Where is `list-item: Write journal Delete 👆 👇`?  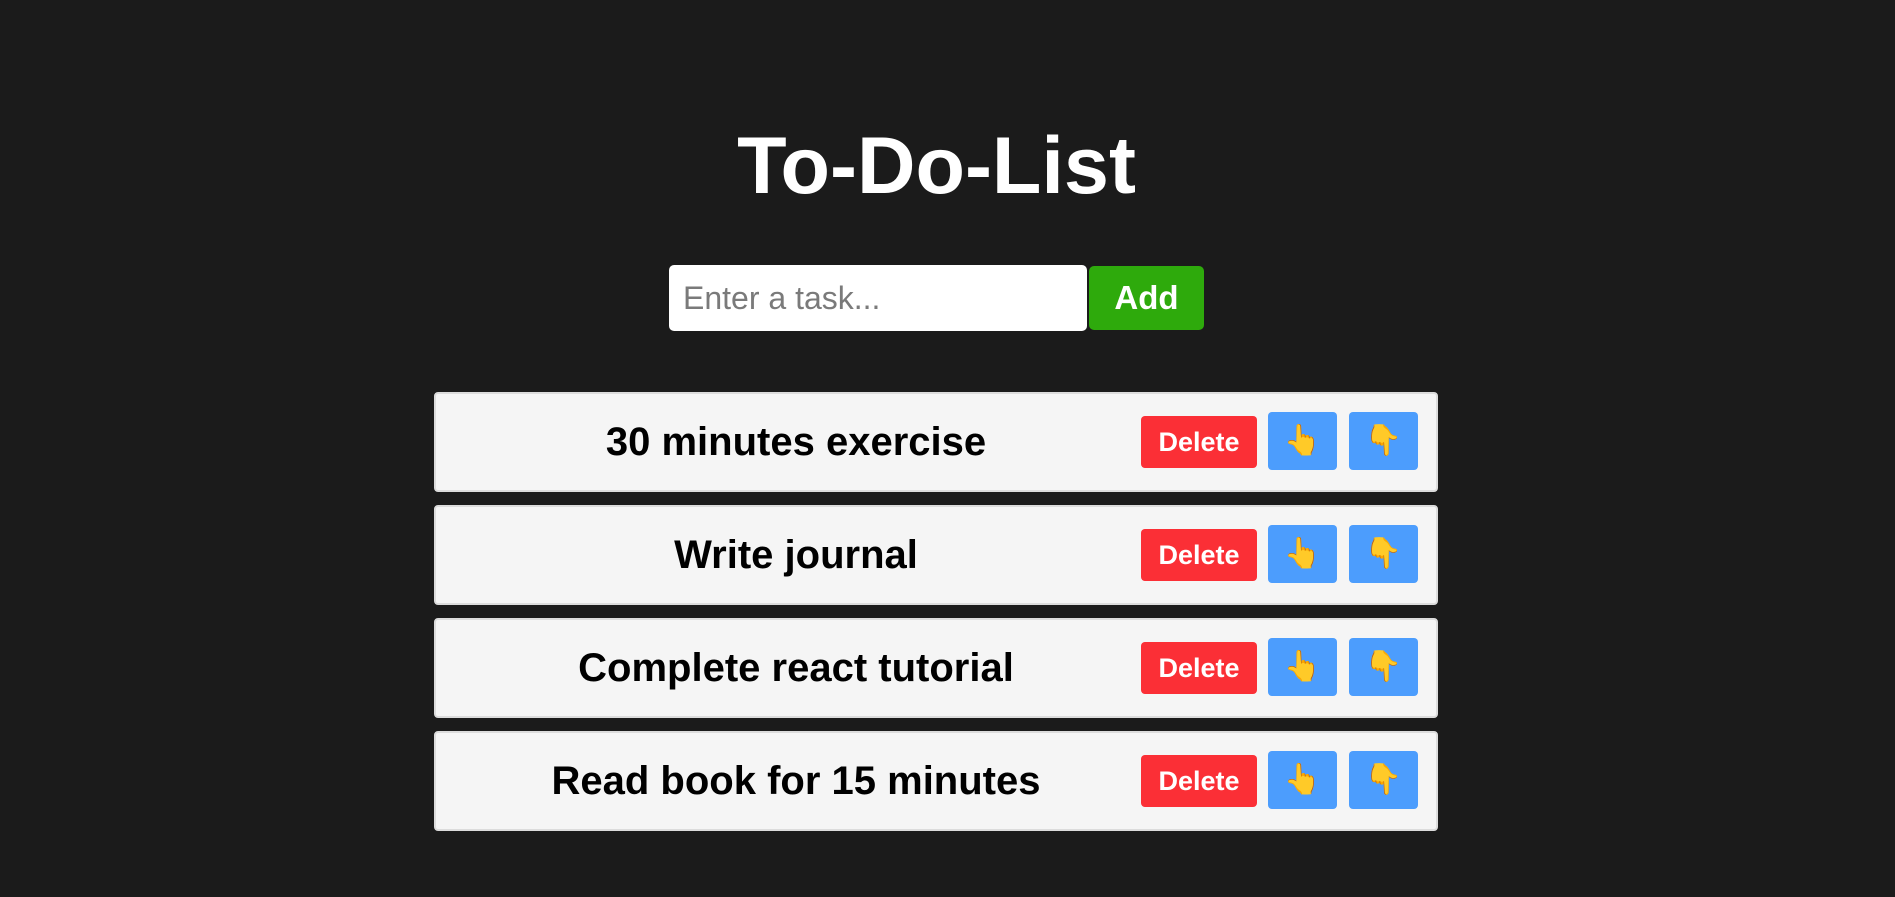 list-item: Write journal Delete 👆 👇 is located at coordinates (936, 555).